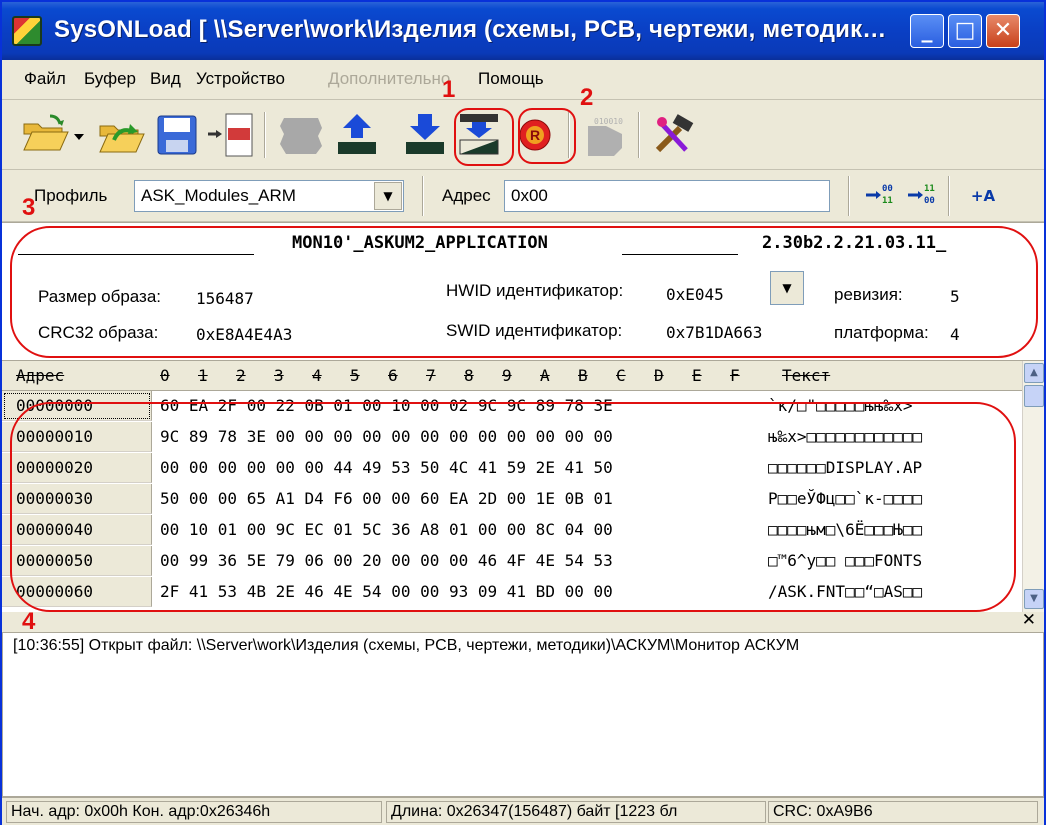  What do you see at coordinates (1033, 487) in the screenshot?
I see `hex-scrollbar: ▲ ▼` at bounding box center [1033, 487].